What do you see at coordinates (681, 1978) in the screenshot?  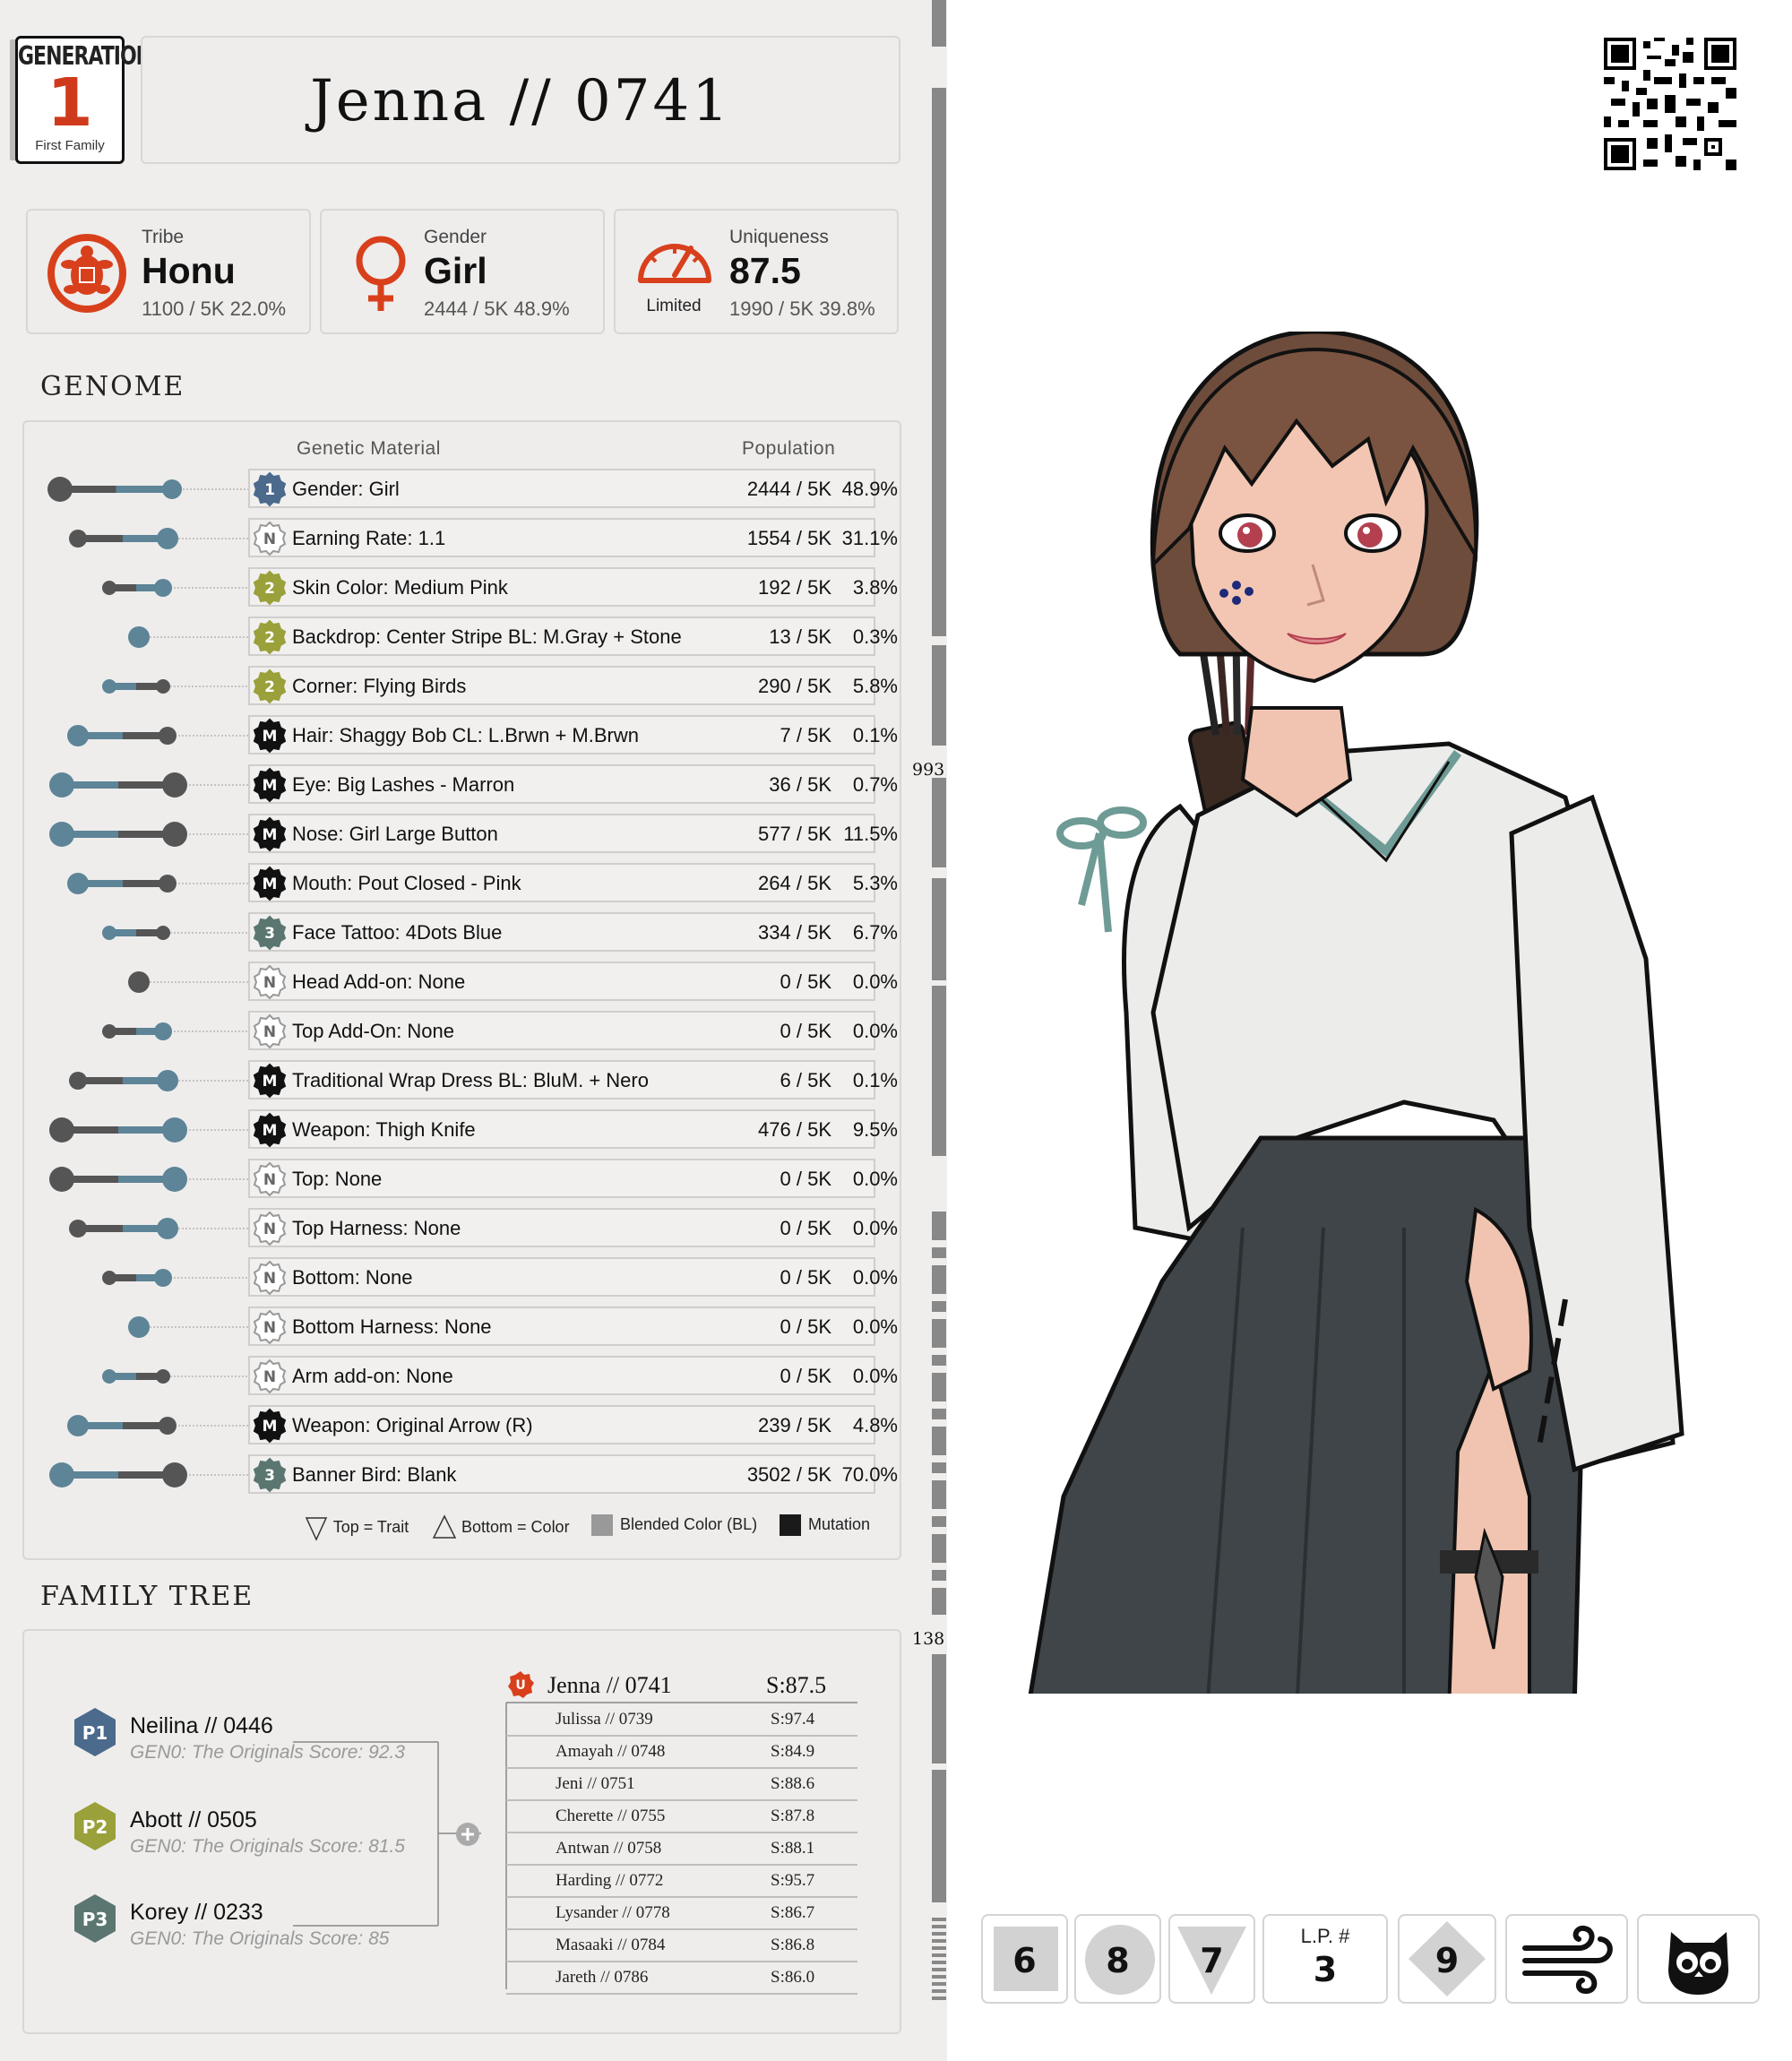 I see `sibling-row: Jareth // 0786 S:86.0` at bounding box center [681, 1978].